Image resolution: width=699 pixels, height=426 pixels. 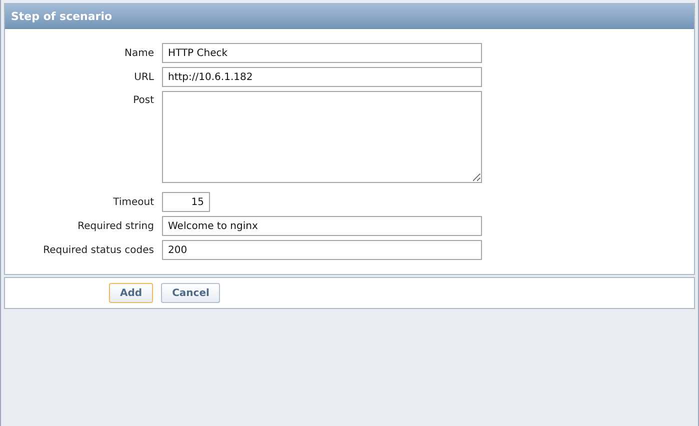 What do you see at coordinates (61, 16) in the screenshot?
I see `panel-title: Step of scenario` at bounding box center [61, 16].